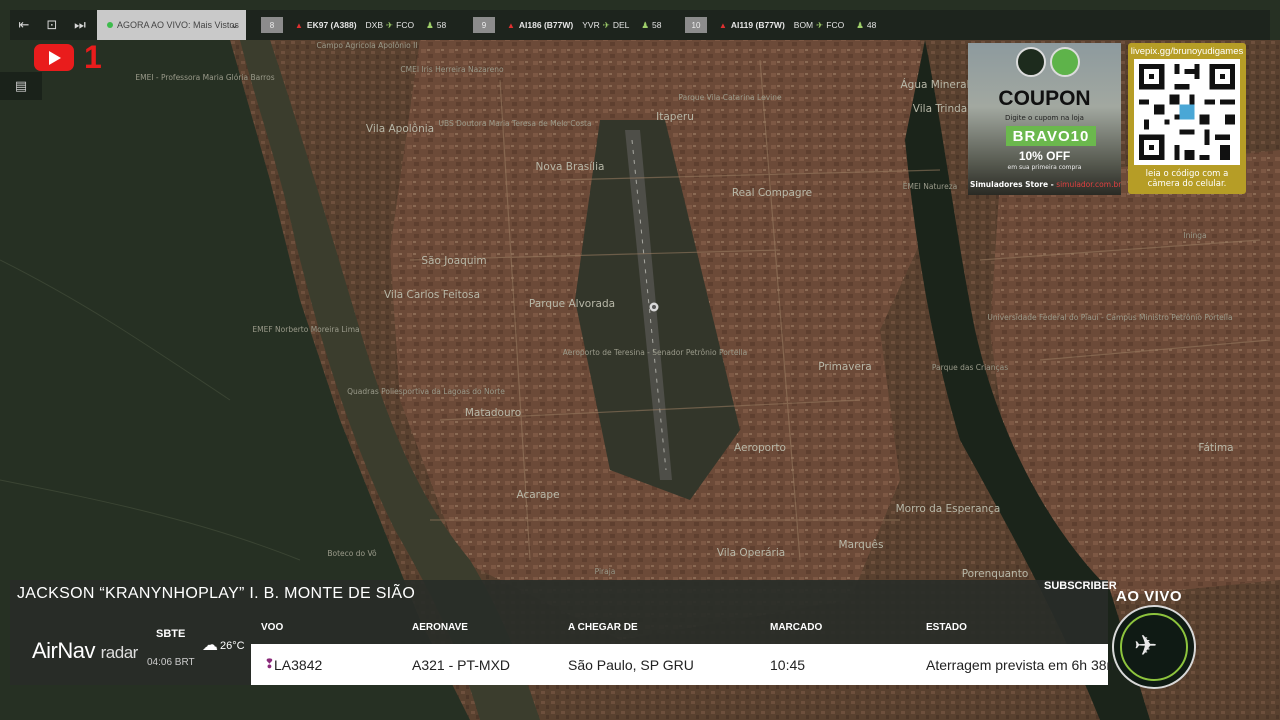 Image resolution: width=1280 pixels, height=720 pixels. I want to click on channel-badge: ✈, so click(1154, 647).